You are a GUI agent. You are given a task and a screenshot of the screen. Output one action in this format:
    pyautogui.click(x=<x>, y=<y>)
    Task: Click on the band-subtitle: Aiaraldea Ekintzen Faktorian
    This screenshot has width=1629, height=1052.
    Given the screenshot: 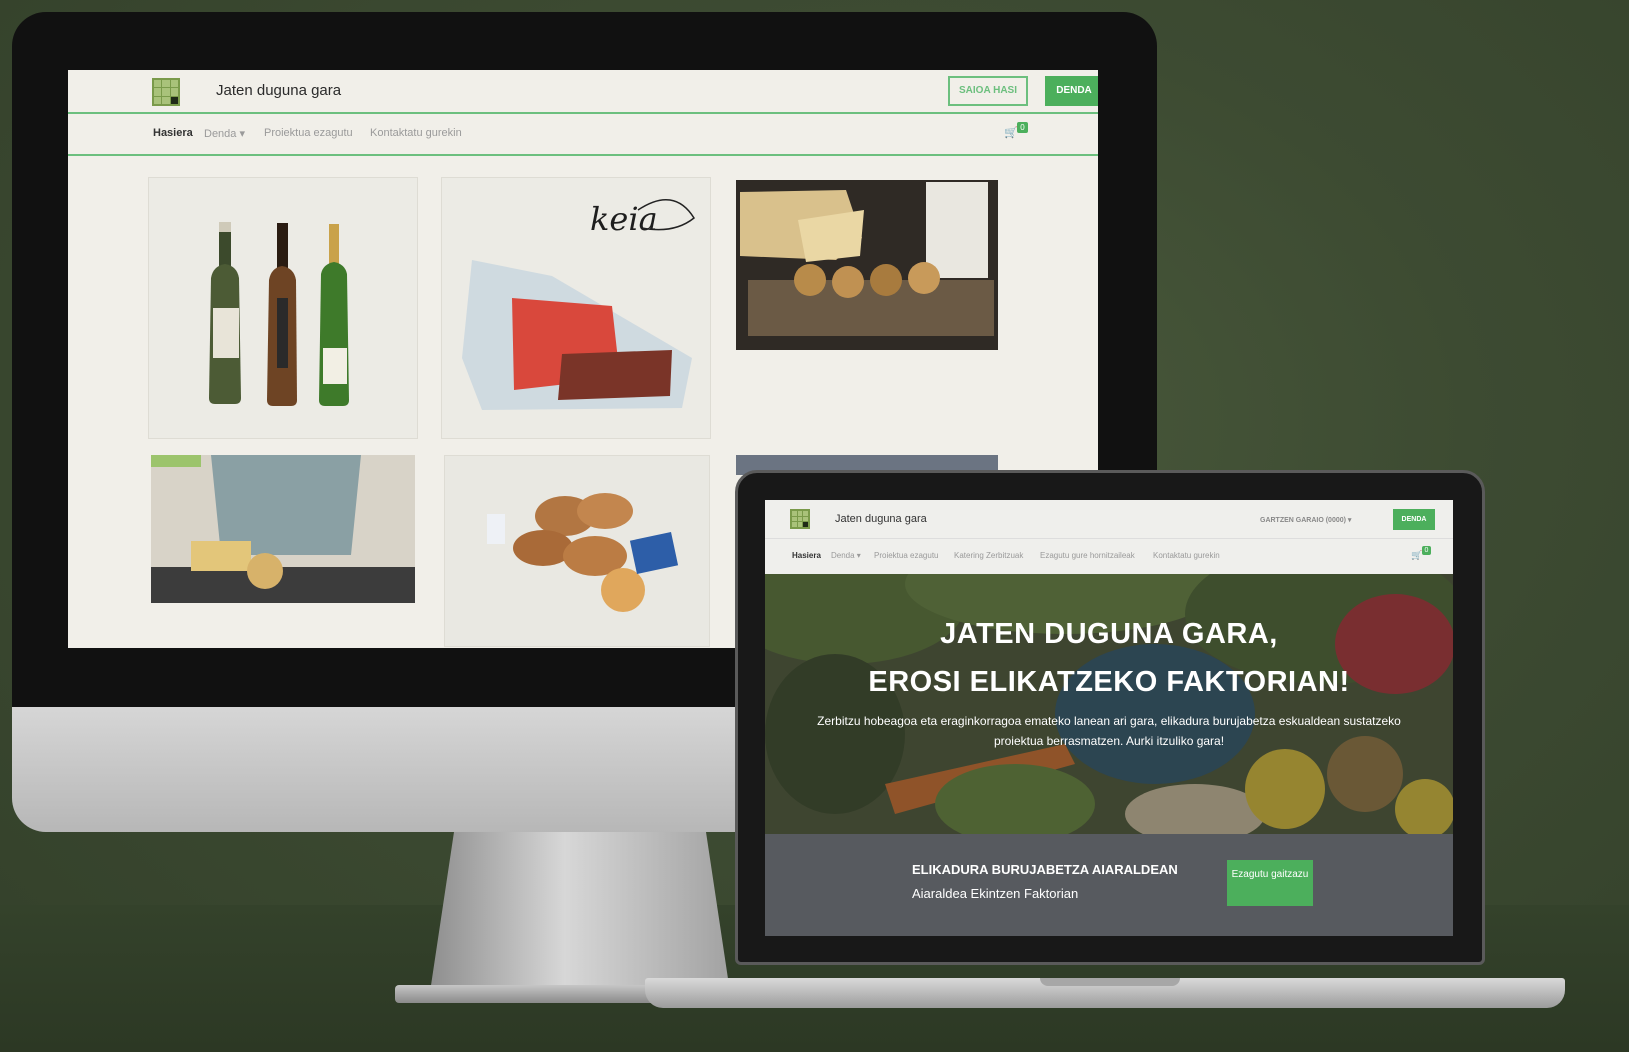 What is the action you would take?
    pyautogui.click(x=995, y=893)
    